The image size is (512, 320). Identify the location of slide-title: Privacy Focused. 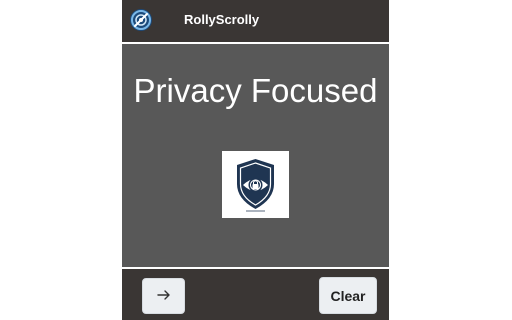
(255, 90).